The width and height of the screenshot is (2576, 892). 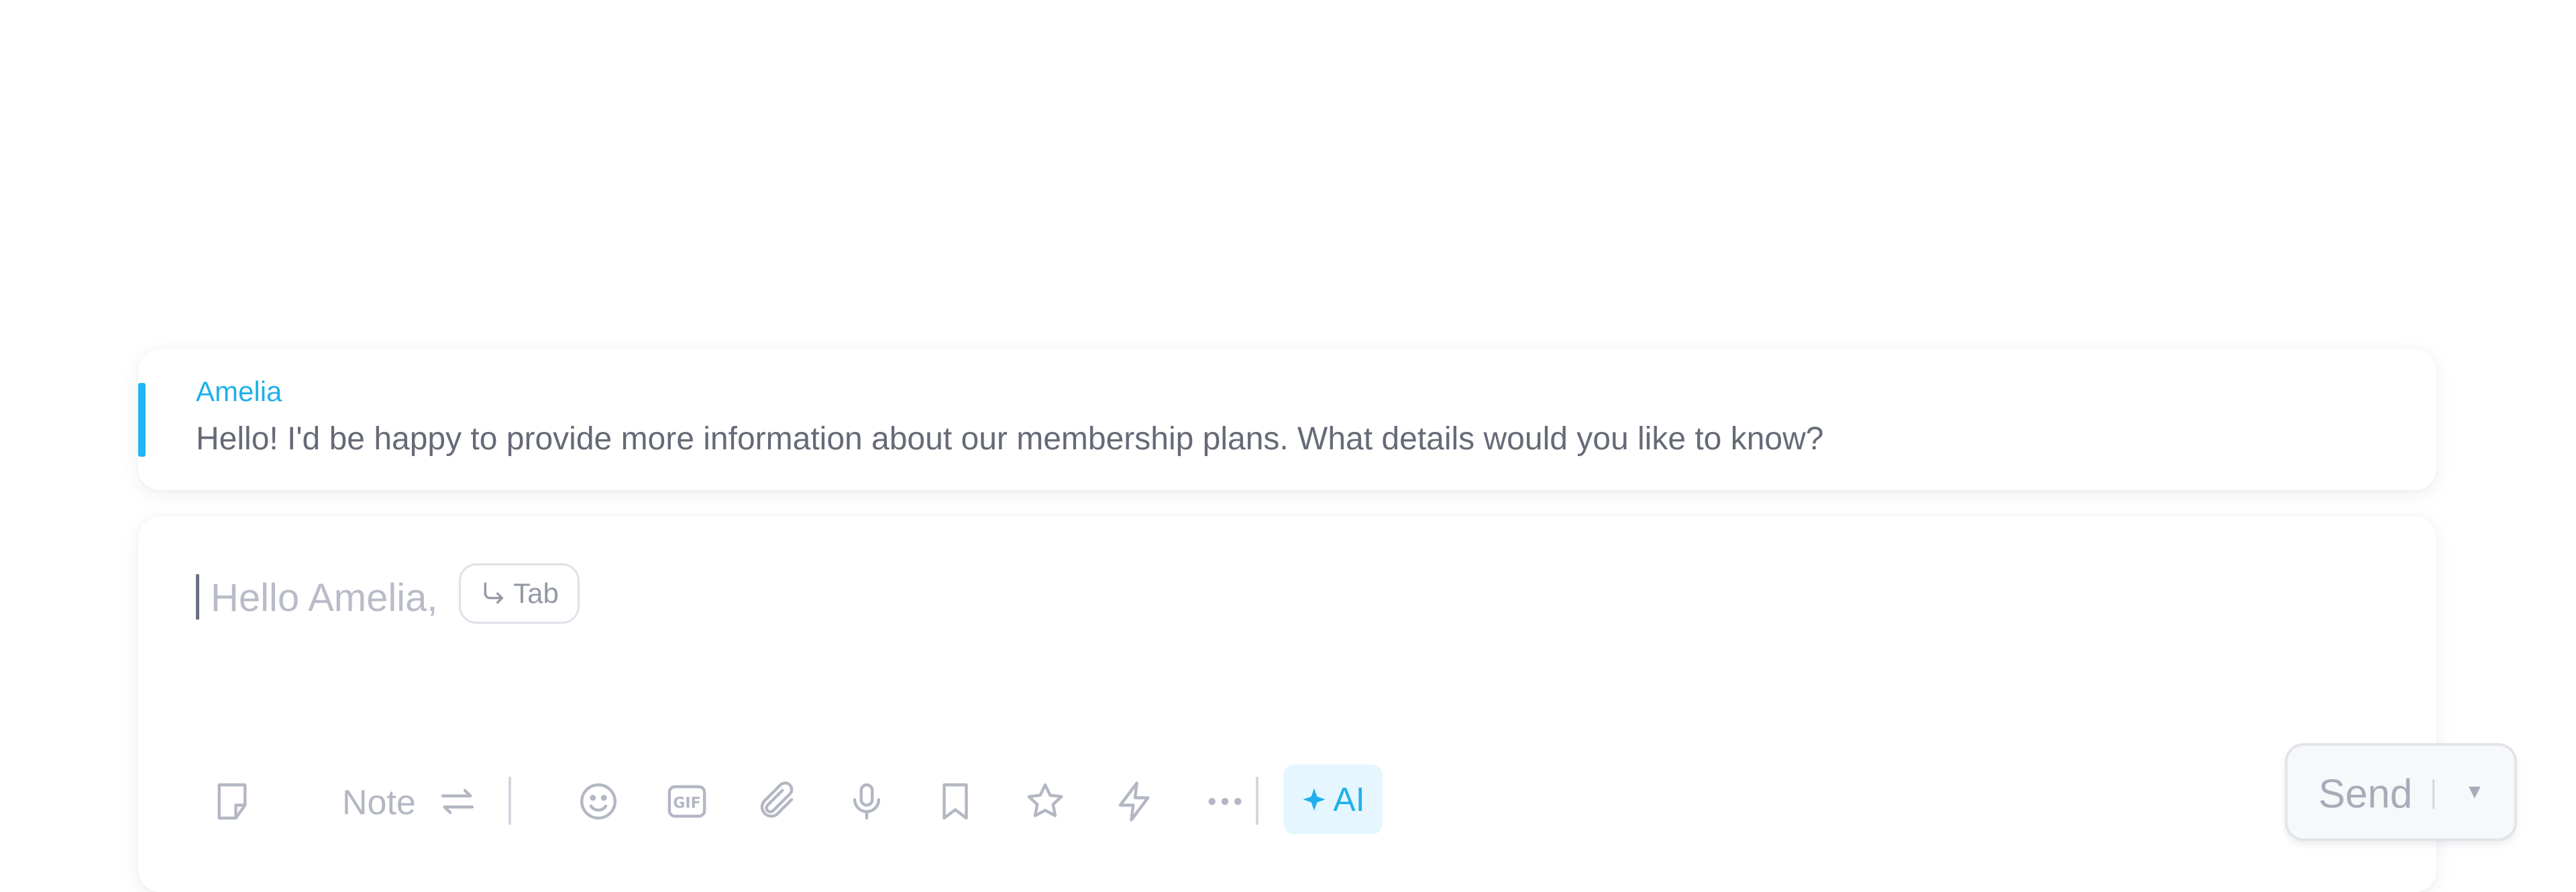 I want to click on text-caret, so click(x=197, y=597).